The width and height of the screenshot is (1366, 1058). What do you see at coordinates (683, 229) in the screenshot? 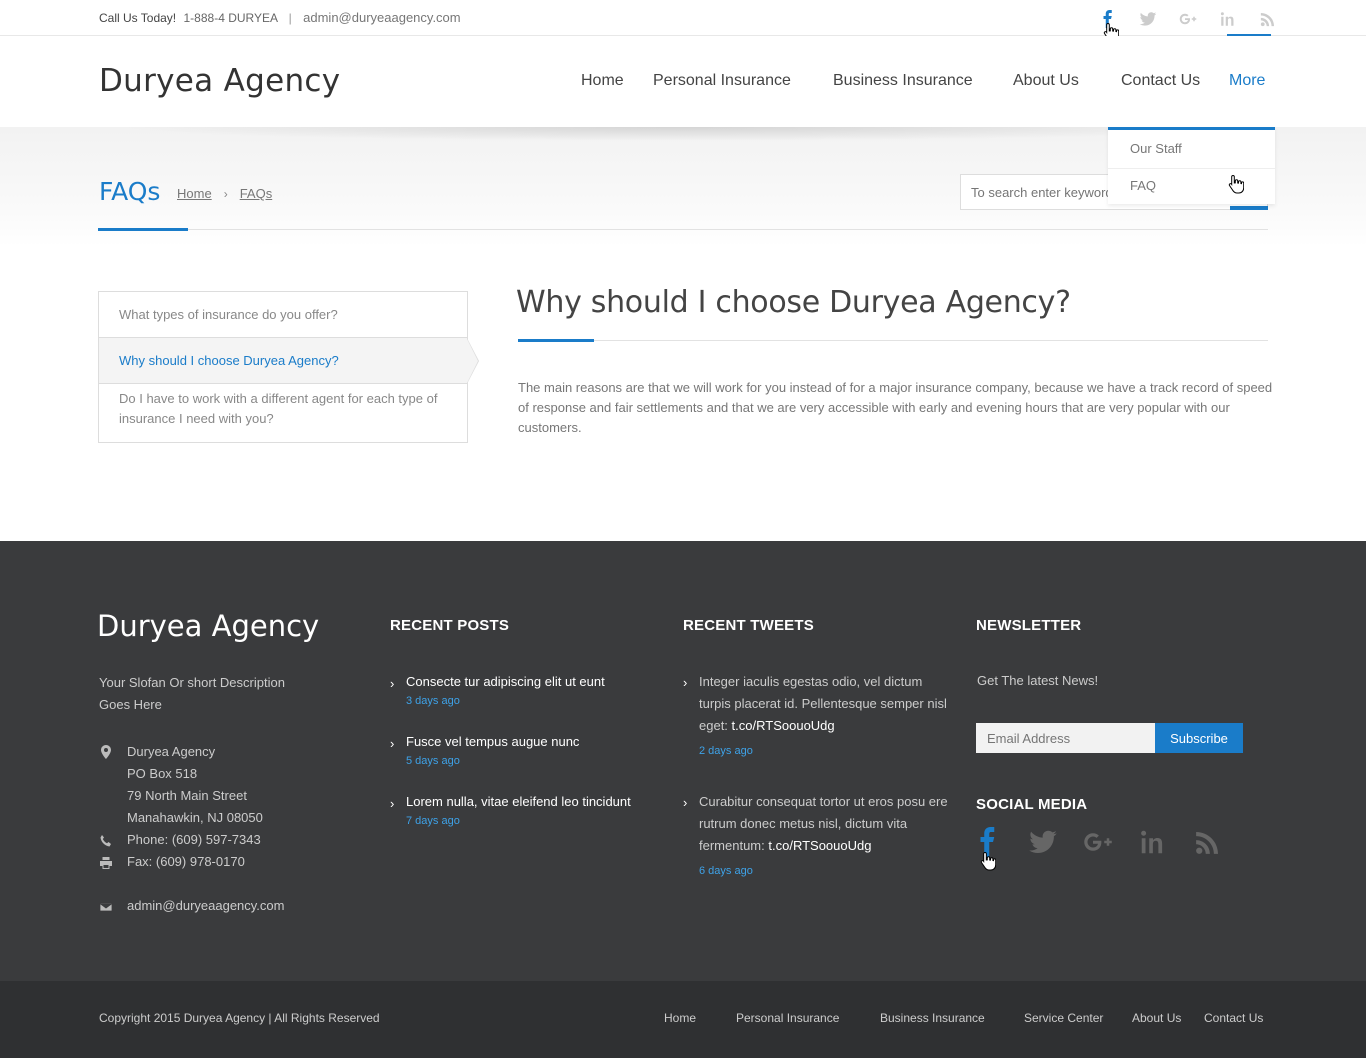
I see `title-divider` at bounding box center [683, 229].